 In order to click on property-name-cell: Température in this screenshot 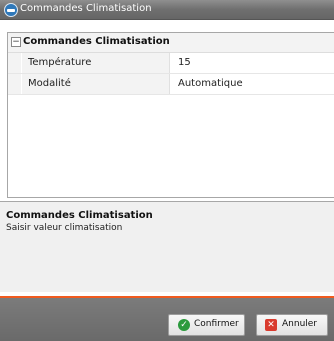, I will do `click(96, 63)`.